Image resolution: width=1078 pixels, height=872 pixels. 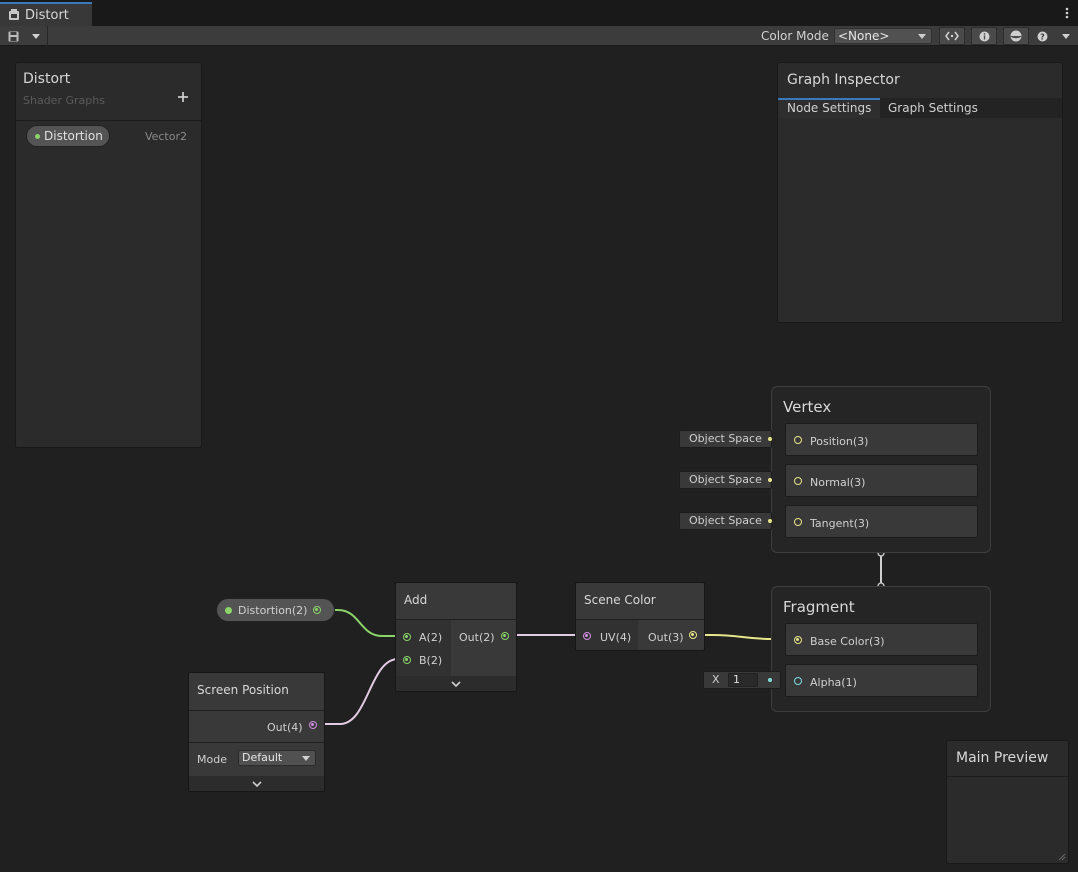 I want to click on block-base-color: Base Color(3), so click(x=881, y=639).